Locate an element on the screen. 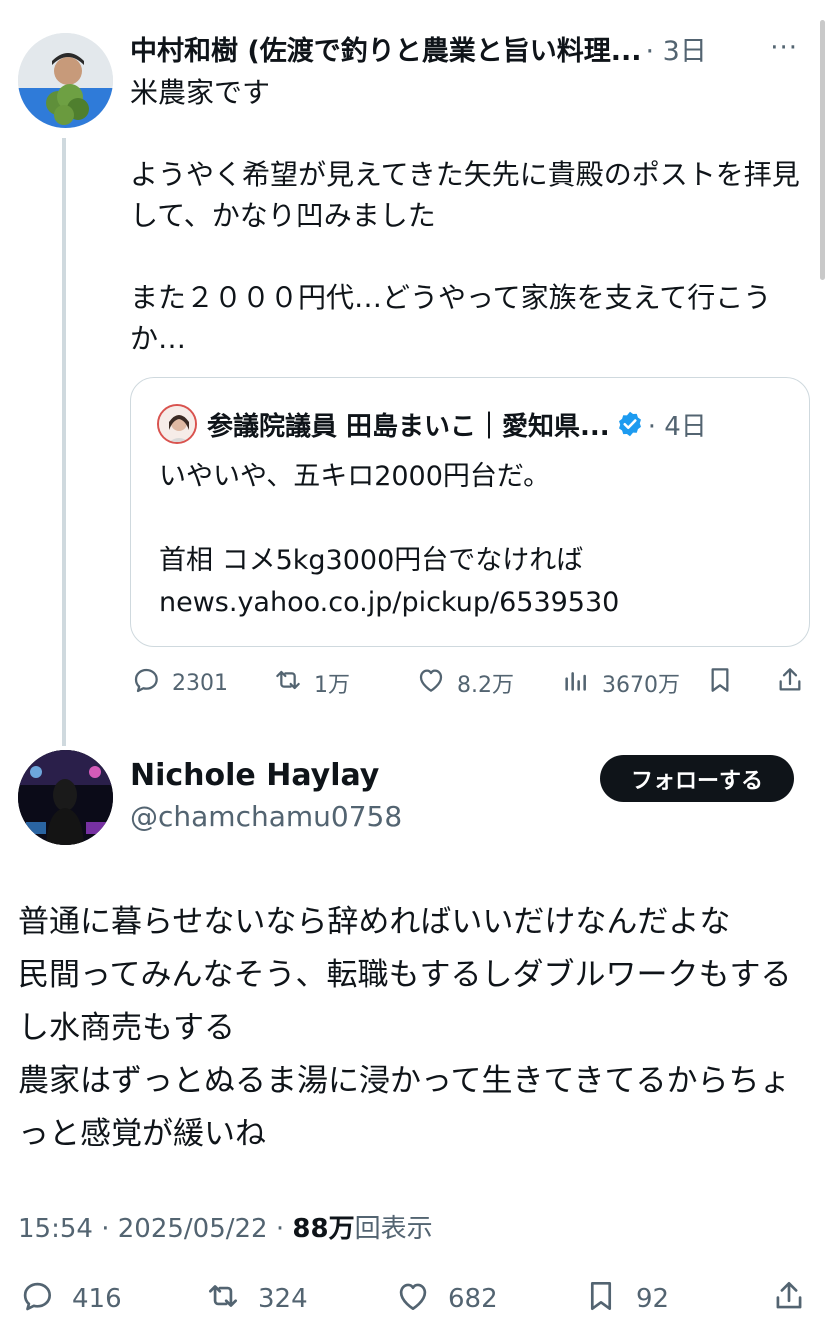 This screenshot has width=828, height=1337. tweet-meta: 15:54 · 2025/05/22 · 88万回表示 is located at coordinates (225, 1226).